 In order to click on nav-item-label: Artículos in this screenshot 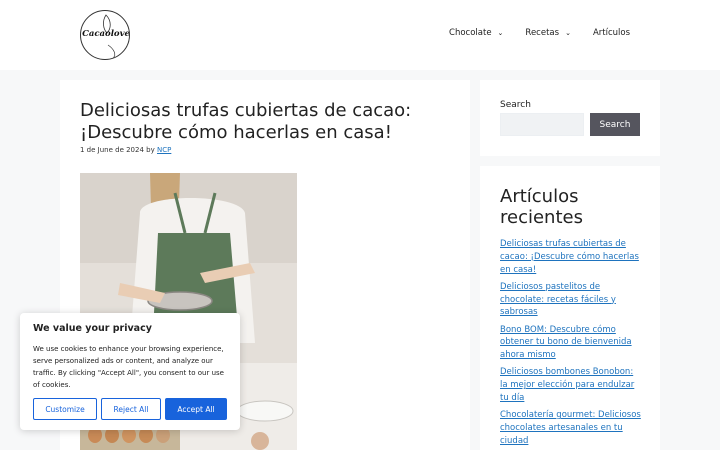, I will do `click(611, 33)`.